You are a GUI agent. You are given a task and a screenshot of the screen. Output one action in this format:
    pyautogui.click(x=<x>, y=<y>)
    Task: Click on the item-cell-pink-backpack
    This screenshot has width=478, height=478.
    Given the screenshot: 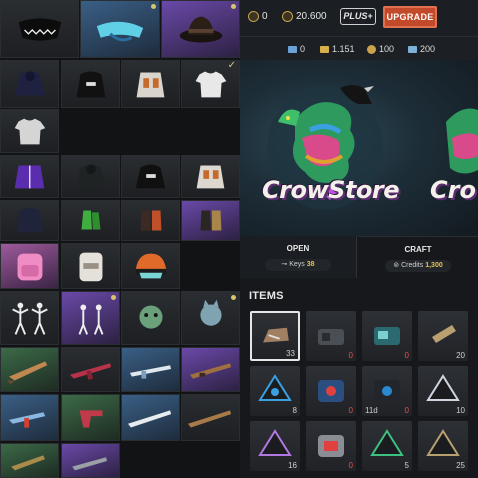 What is the action you would take?
    pyautogui.click(x=29, y=266)
    